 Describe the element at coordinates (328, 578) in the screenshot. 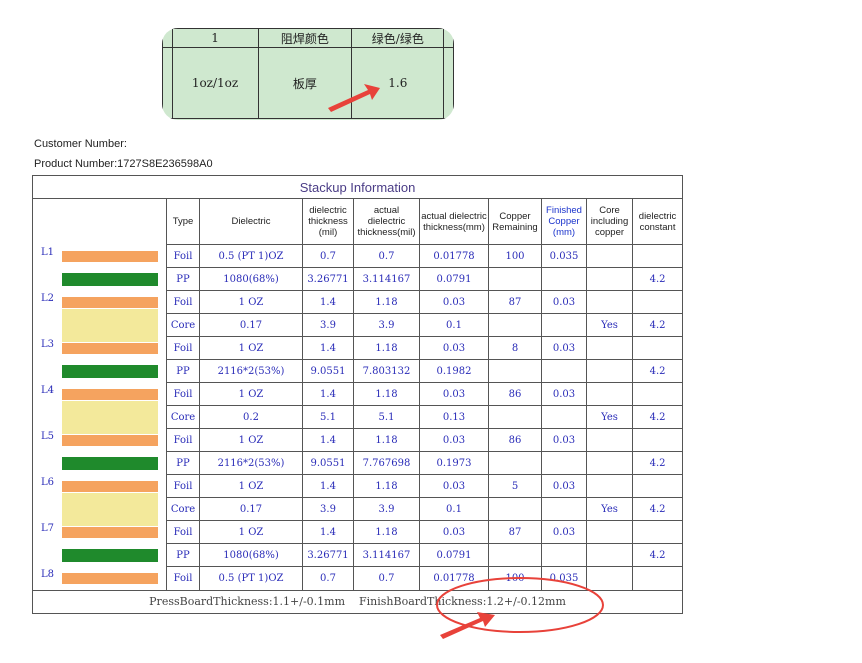

I see `cell-thick-mil: 0.7` at that location.